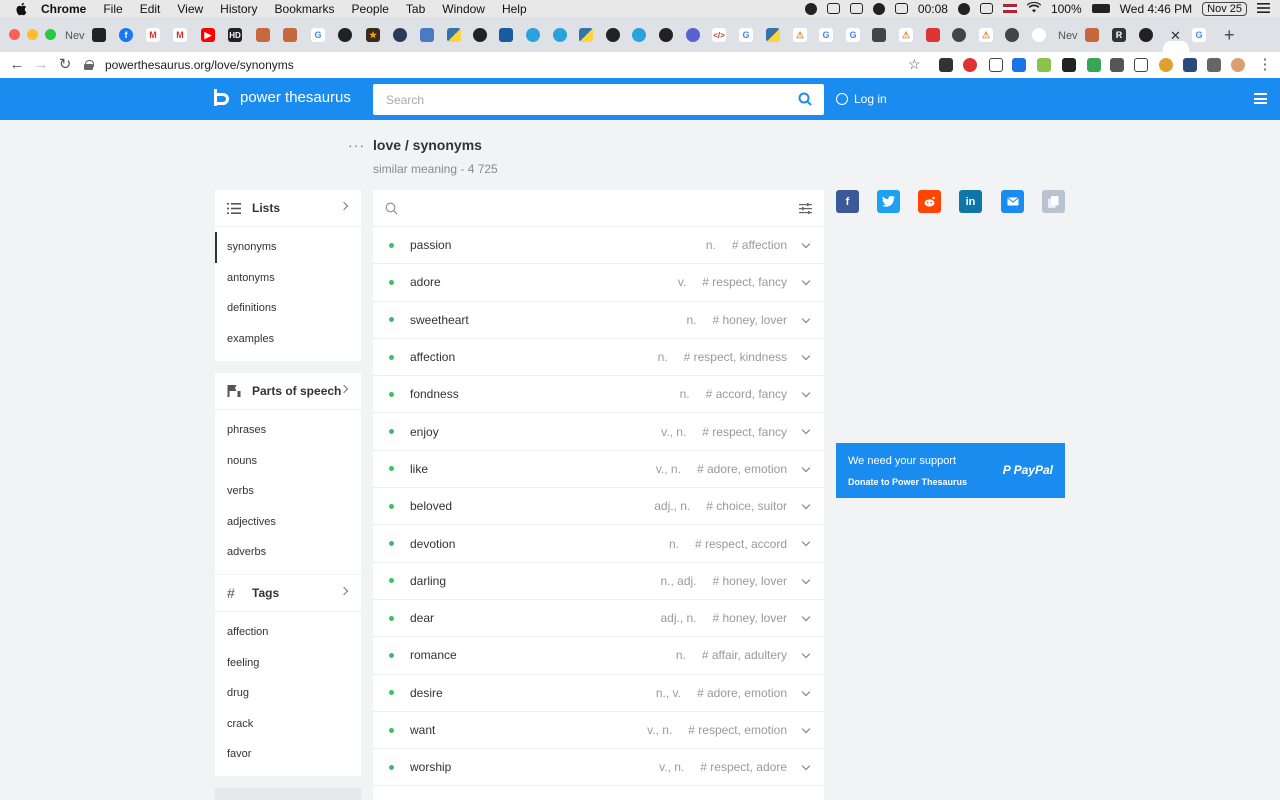 The image size is (1280, 800). Describe the element at coordinates (426, 693) in the screenshot. I see `synonym-word: desire` at that location.